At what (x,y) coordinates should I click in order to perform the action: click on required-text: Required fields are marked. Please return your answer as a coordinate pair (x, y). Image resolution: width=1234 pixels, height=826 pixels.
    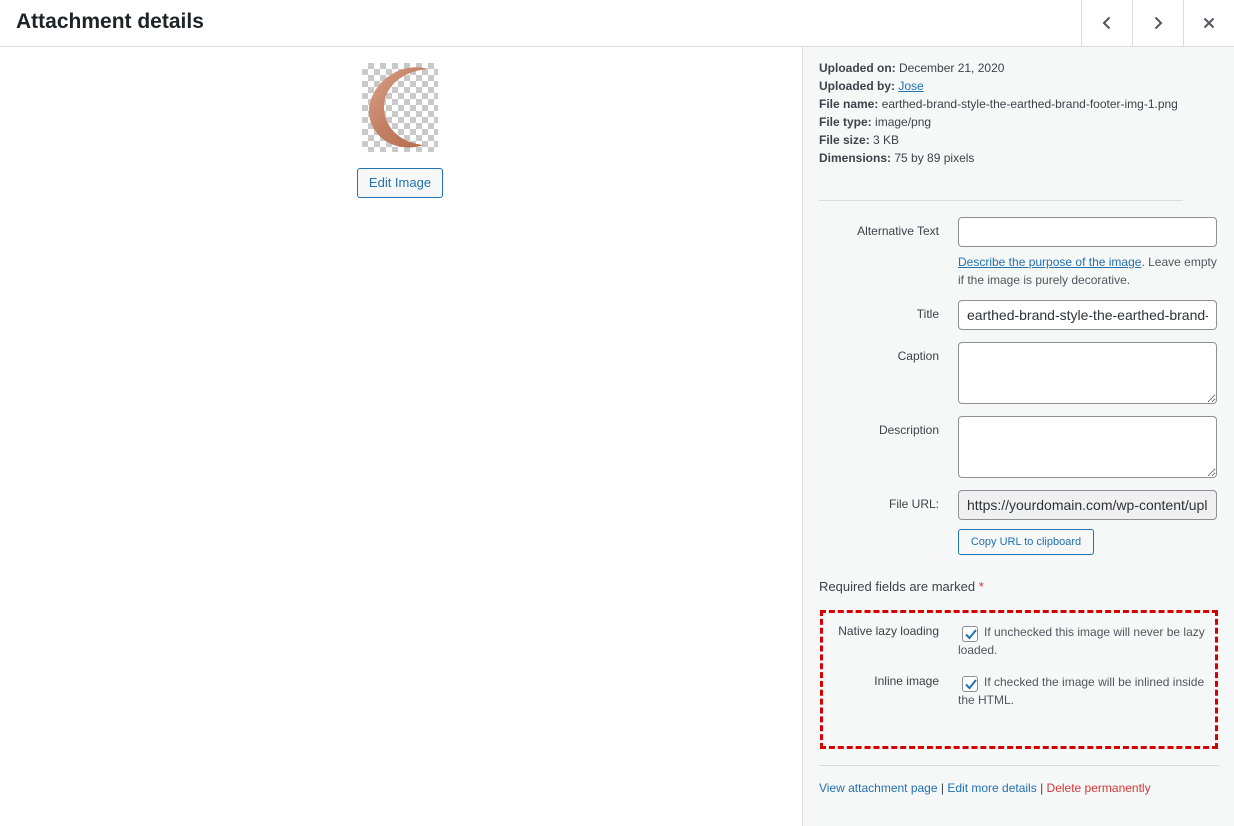
    Looking at the image, I should click on (897, 586).